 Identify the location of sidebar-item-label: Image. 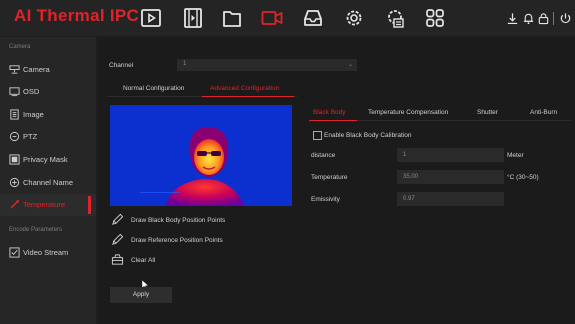
(33, 114).